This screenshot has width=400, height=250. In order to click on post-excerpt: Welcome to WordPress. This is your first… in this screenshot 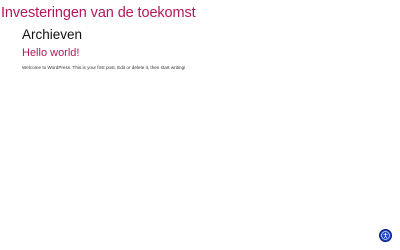, I will do `click(104, 67)`.